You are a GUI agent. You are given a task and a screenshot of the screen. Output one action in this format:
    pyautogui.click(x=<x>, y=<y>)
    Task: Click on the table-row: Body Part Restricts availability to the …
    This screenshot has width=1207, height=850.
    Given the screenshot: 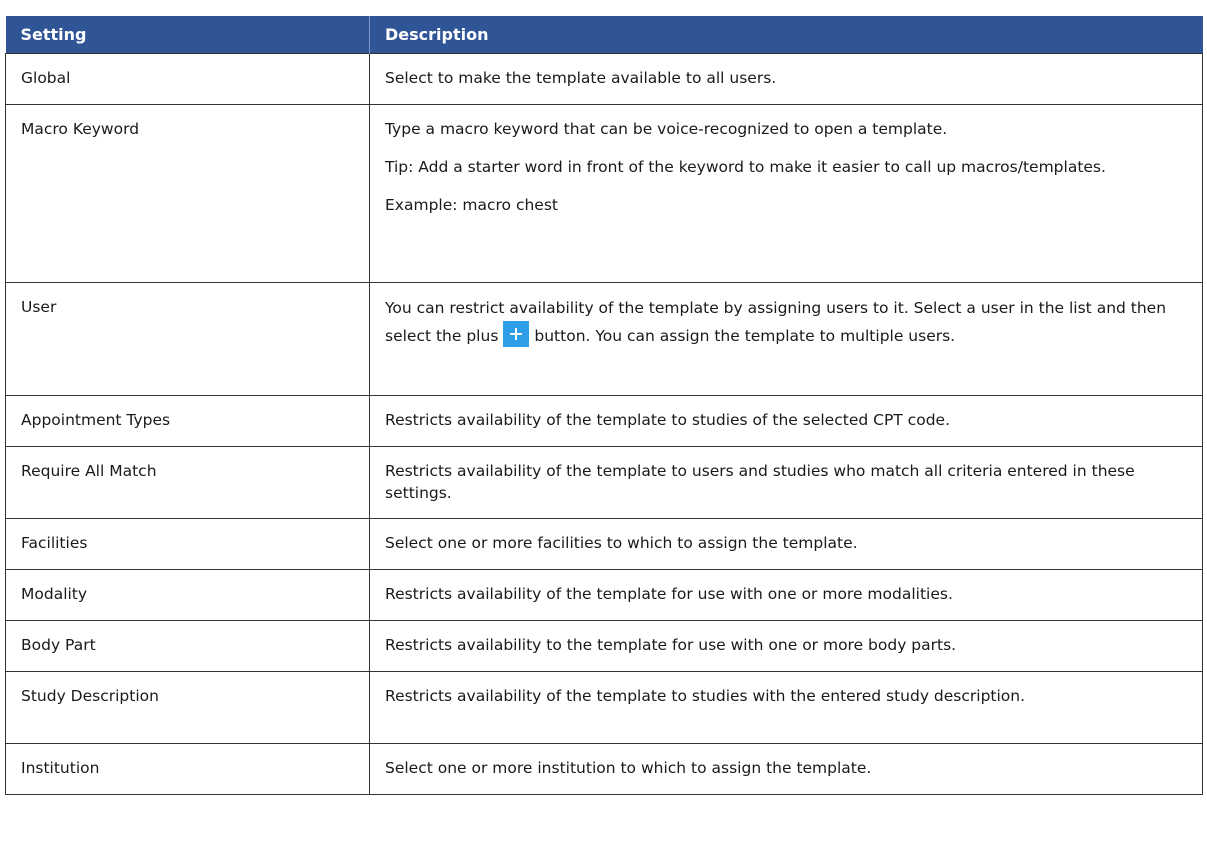 What is the action you would take?
    pyautogui.click(x=604, y=646)
    